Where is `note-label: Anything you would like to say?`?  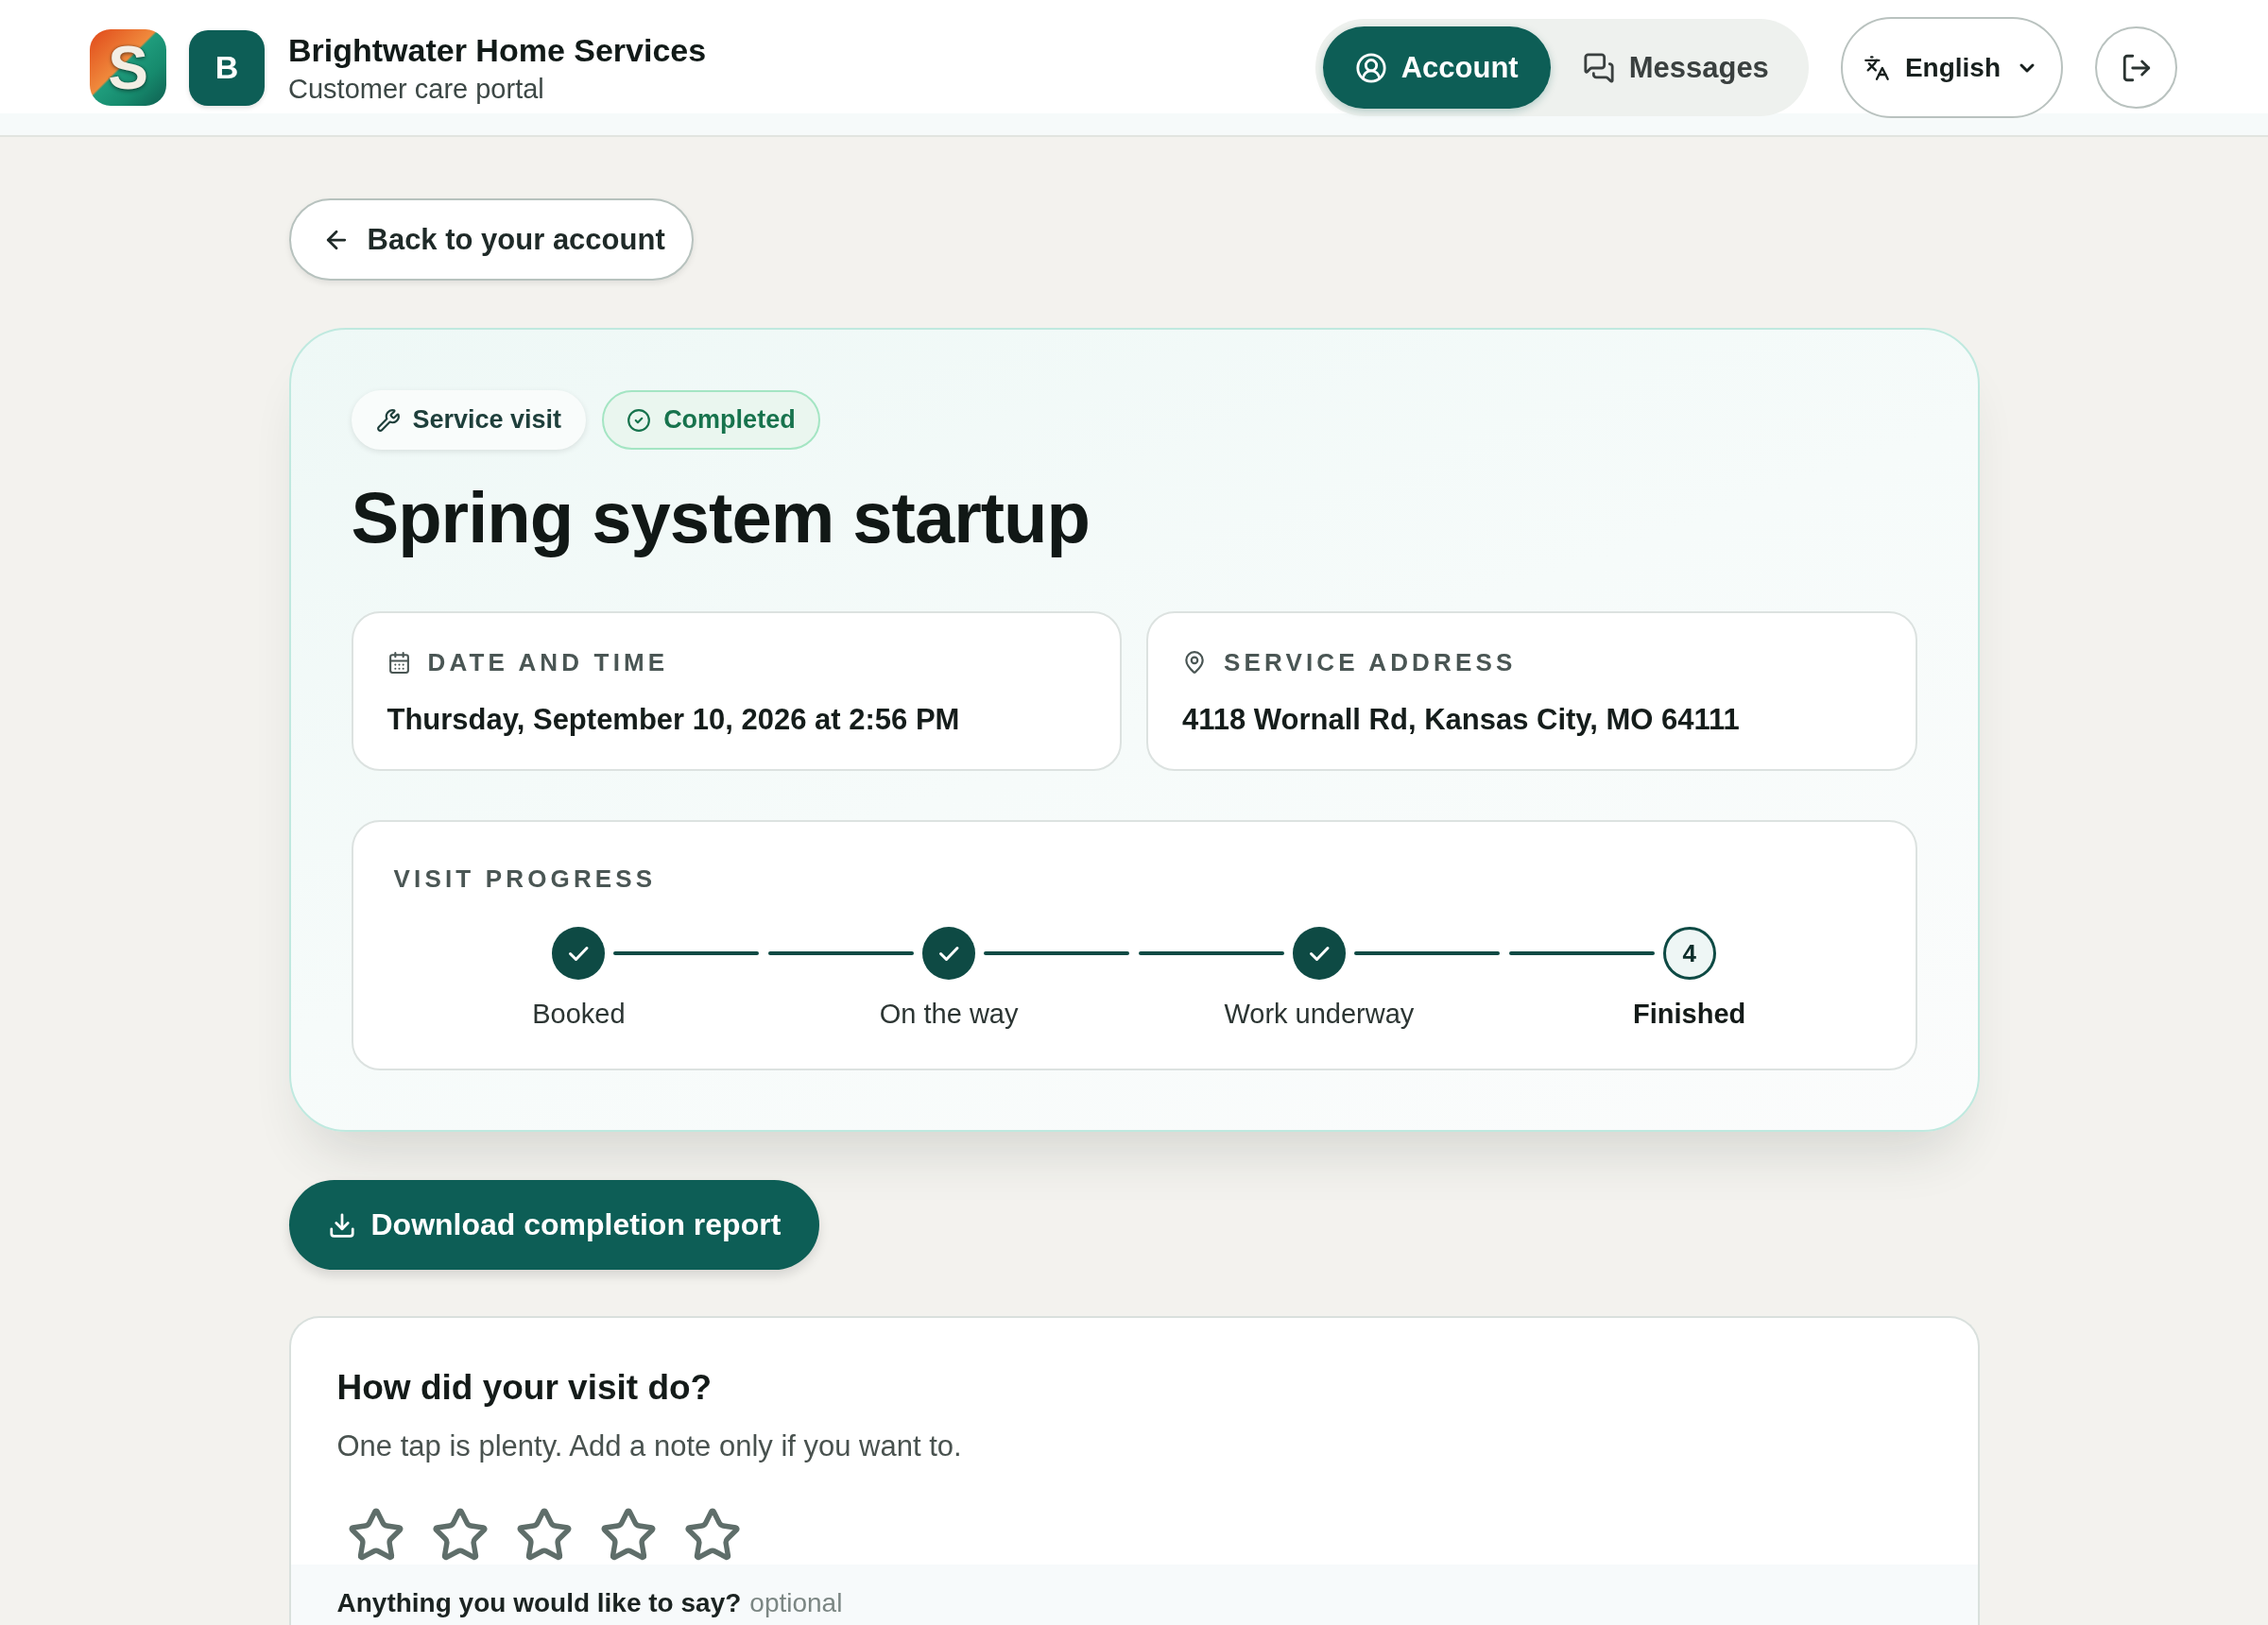 note-label: Anything you would like to say? is located at coordinates (539, 1603).